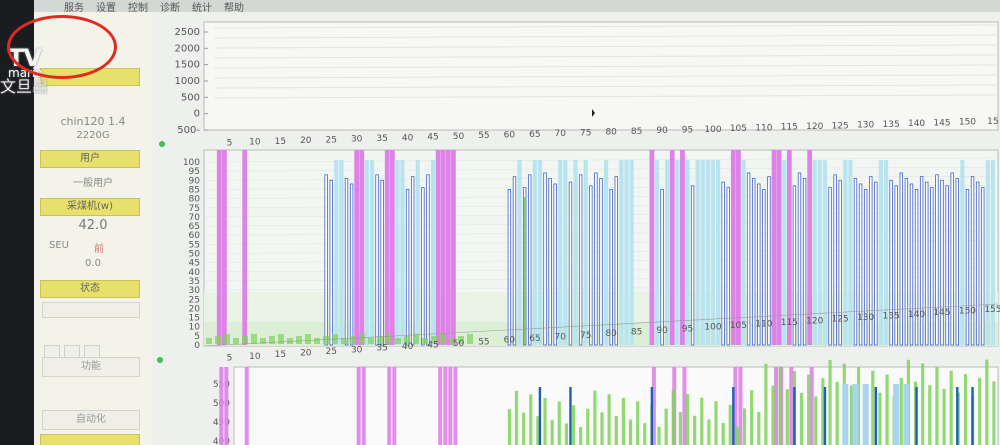 The width and height of the screenshot is (1000, 445). Describe the element at coordinates (561, 134) in the screenshot. I see `top-x-tick: 70` at that location.